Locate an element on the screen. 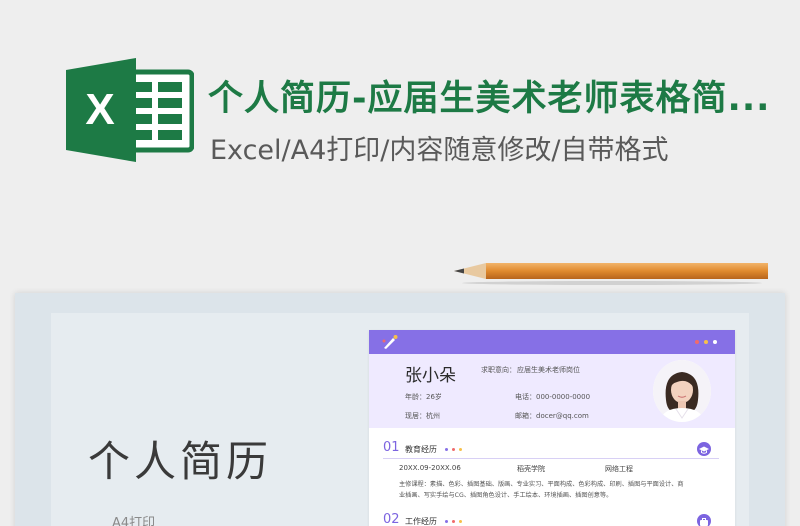 The image size is (800, 526). education-school: 稻壳学院 is located at coordinates (531, 469).